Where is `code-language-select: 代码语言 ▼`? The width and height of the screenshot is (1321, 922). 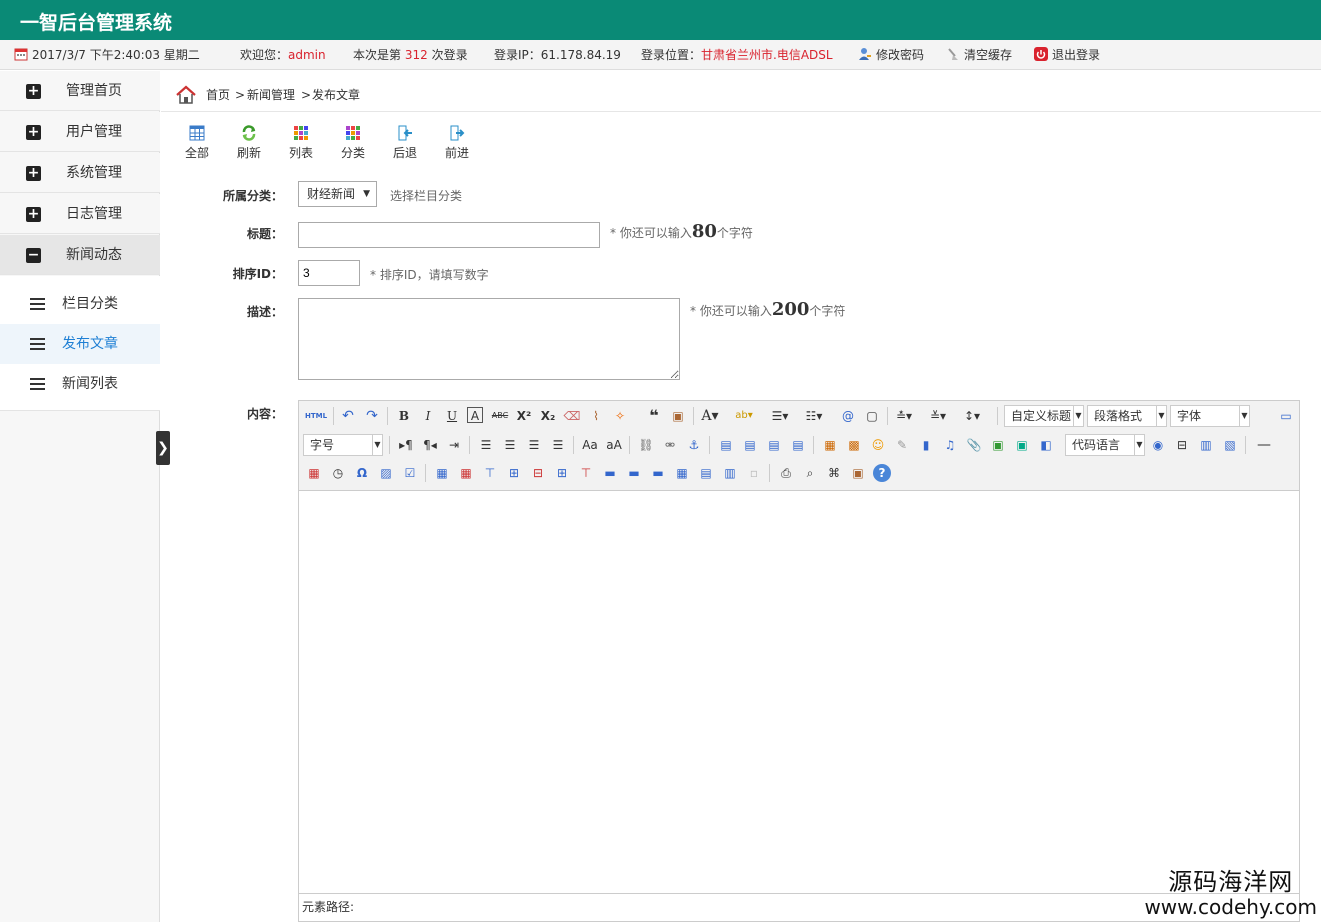
code-language-select: 代码语言 ▼ is located at coordinates (1105, 445).